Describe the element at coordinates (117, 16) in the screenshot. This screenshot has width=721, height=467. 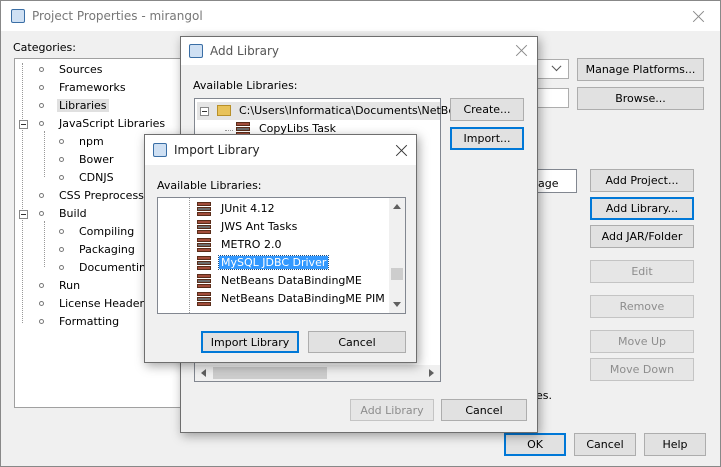
I see `main-window-title: Project Properties - mirangol` at that location.